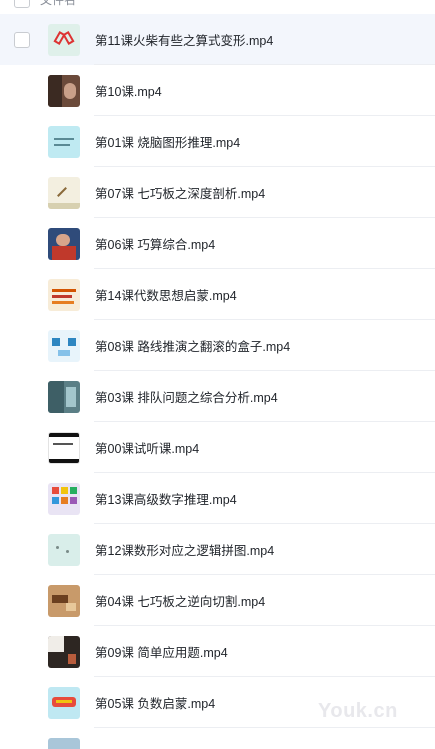 The height and width of the screenshot is (749, 435). Describe the element at coordinates (184, 39) in the screenshot. I see `file-name: 第11课火柴有些之算式变形.mp4` at that location.